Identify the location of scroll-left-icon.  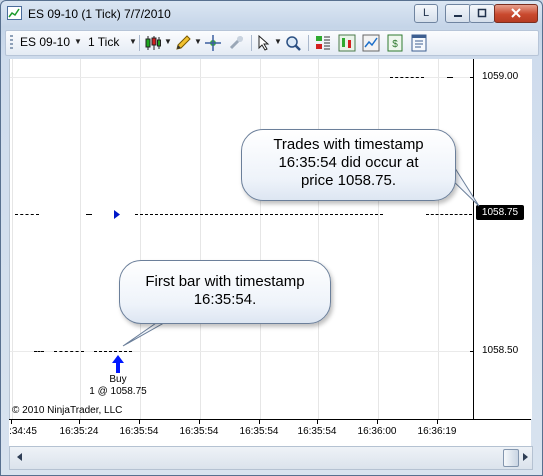
(20, 457).